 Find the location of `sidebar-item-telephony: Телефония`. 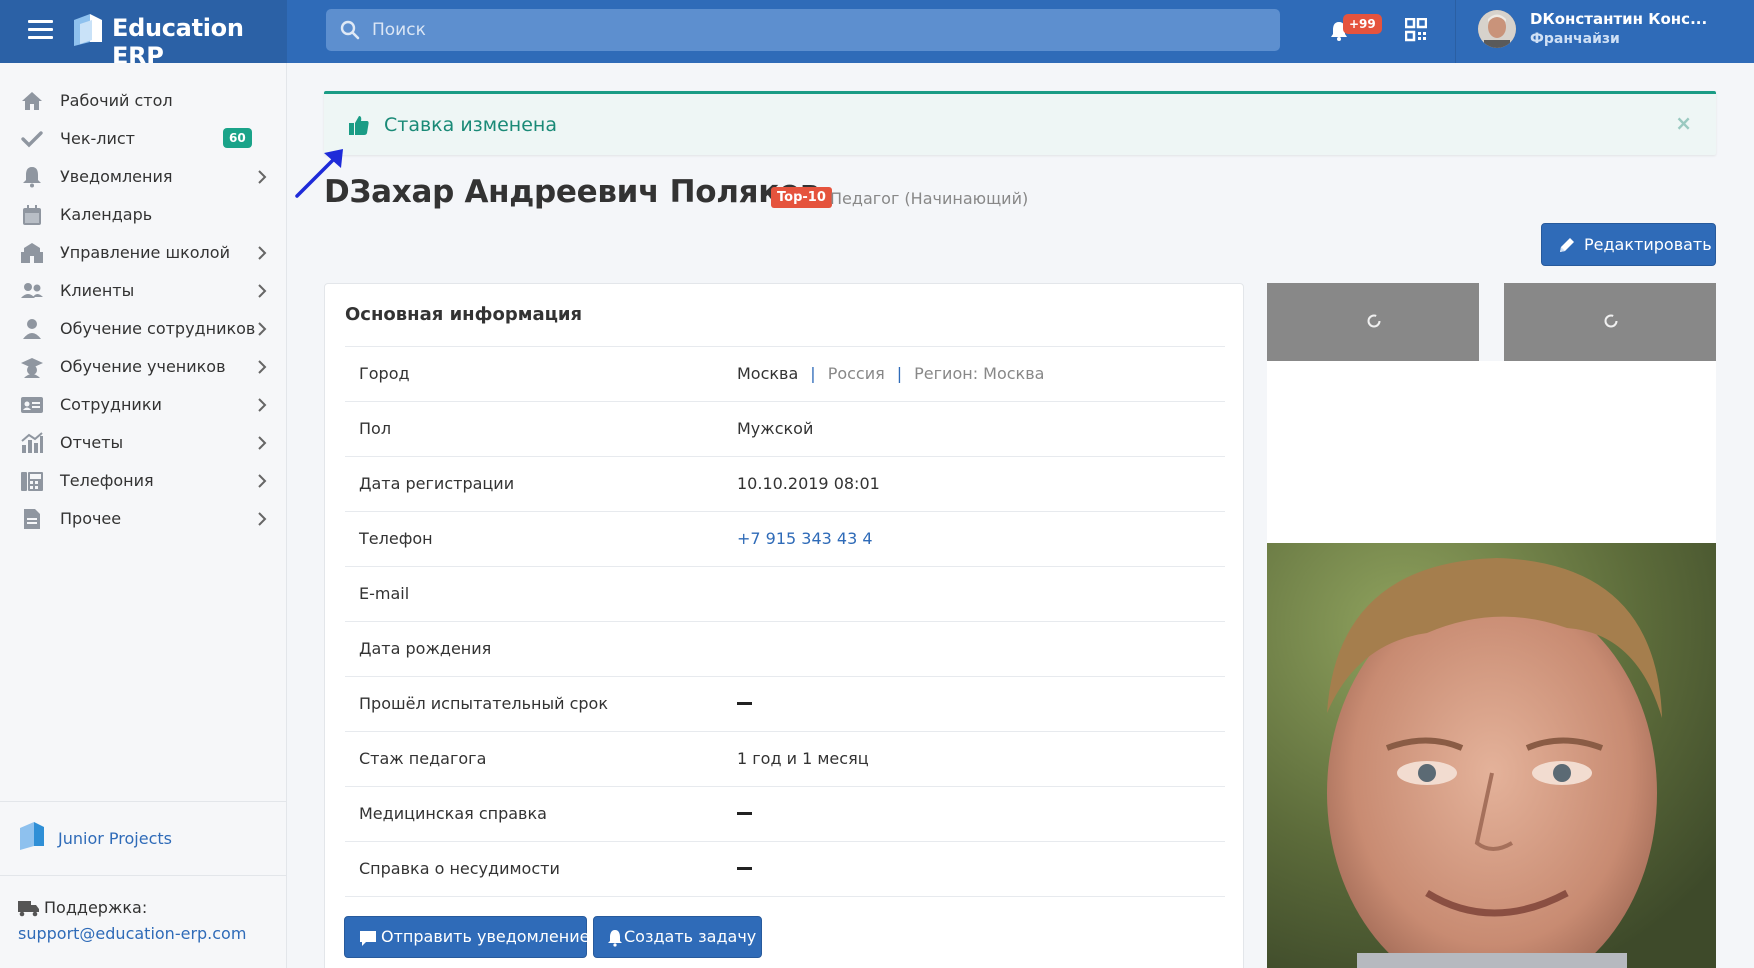

sidebar-item-telephony: Телефония is located at coordinates (143, 481).